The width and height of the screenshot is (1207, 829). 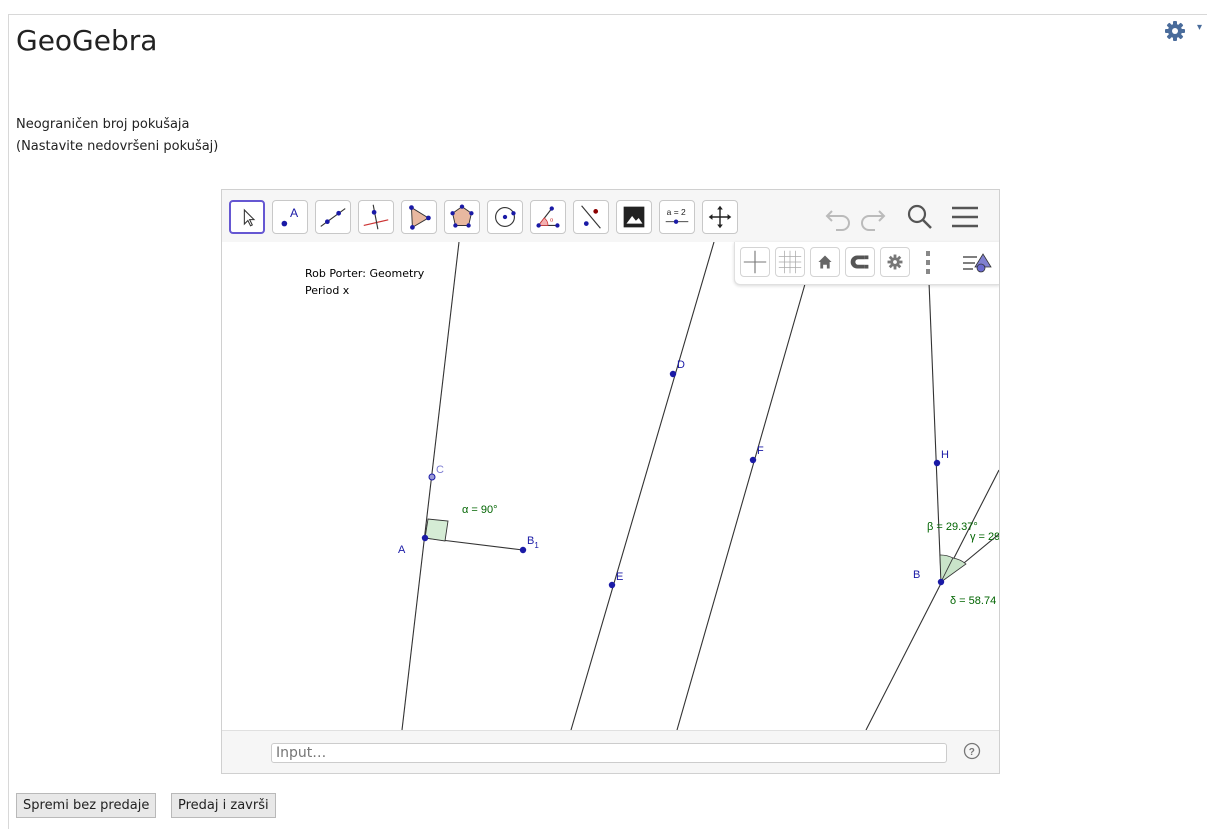 What do you see at coordinates (86, 805) in the screenshot?
I see `save-without-submit-button: Spremi bez predaje` at bounding box center [86, 805].